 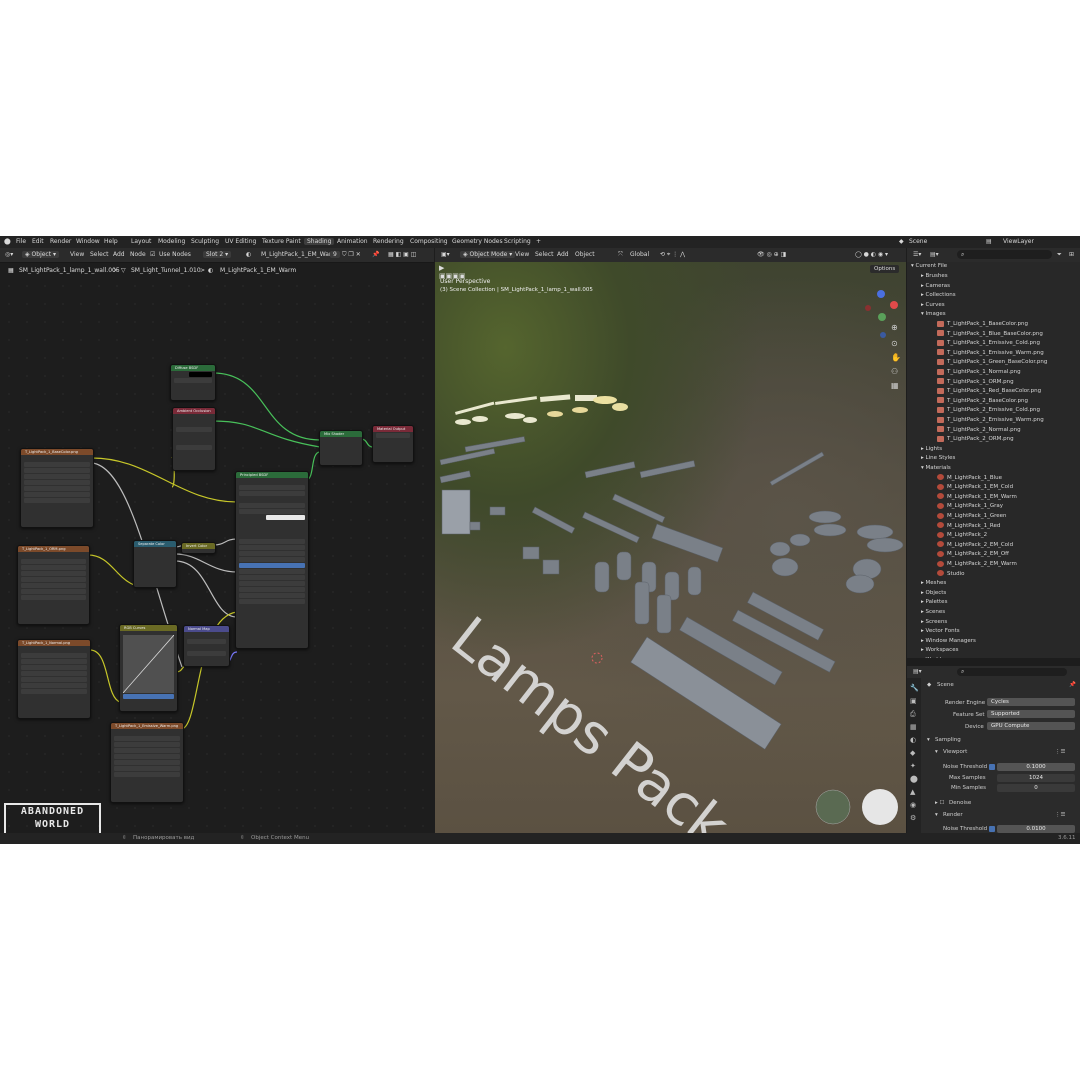 I want to click on device-dropdown: GPU Compute, so click(x=1031, y=726).